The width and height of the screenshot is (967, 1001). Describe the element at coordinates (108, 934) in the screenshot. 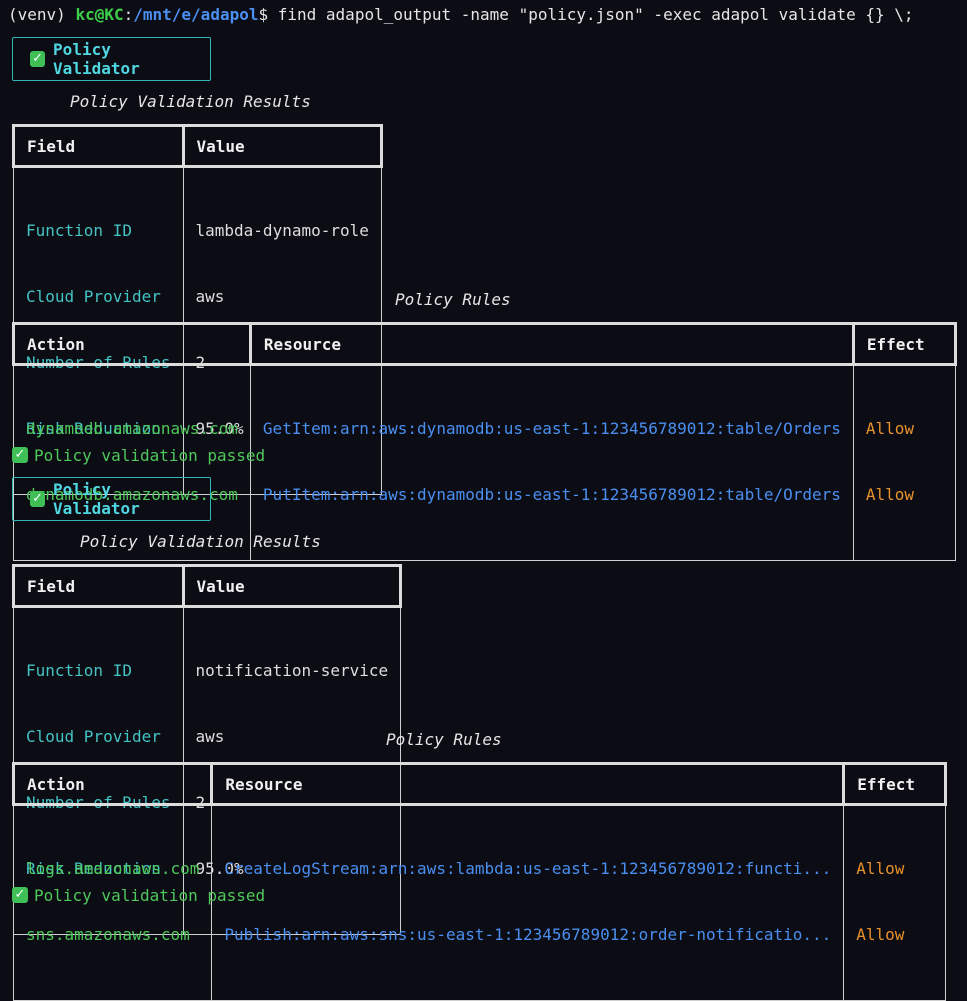

I see `rule-action: sns.amazonaws.com` at that location.